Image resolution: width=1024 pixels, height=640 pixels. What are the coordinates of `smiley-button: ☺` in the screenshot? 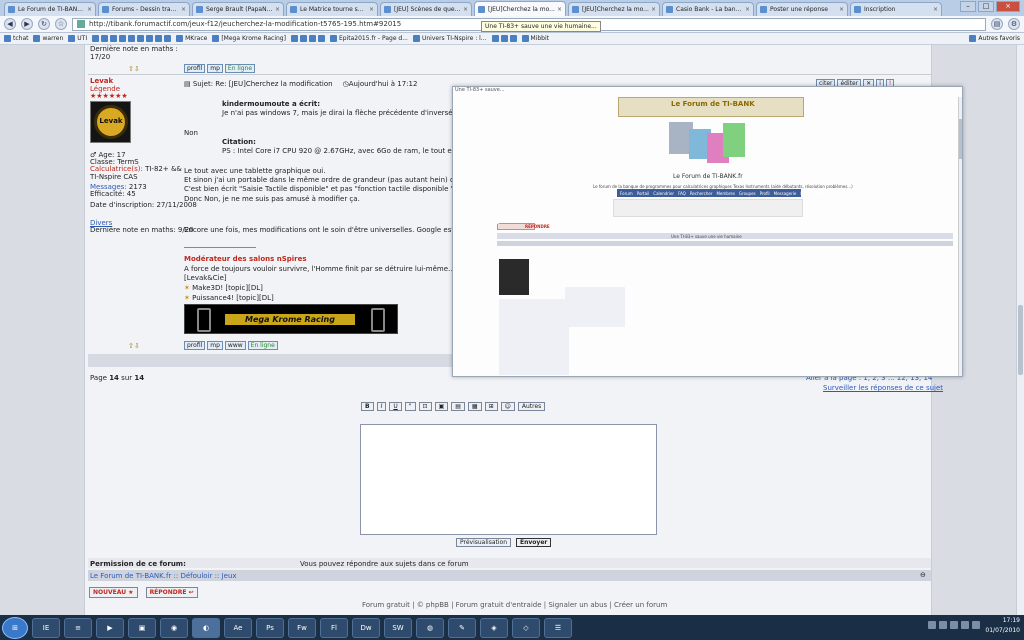 It's located at (507, 406).